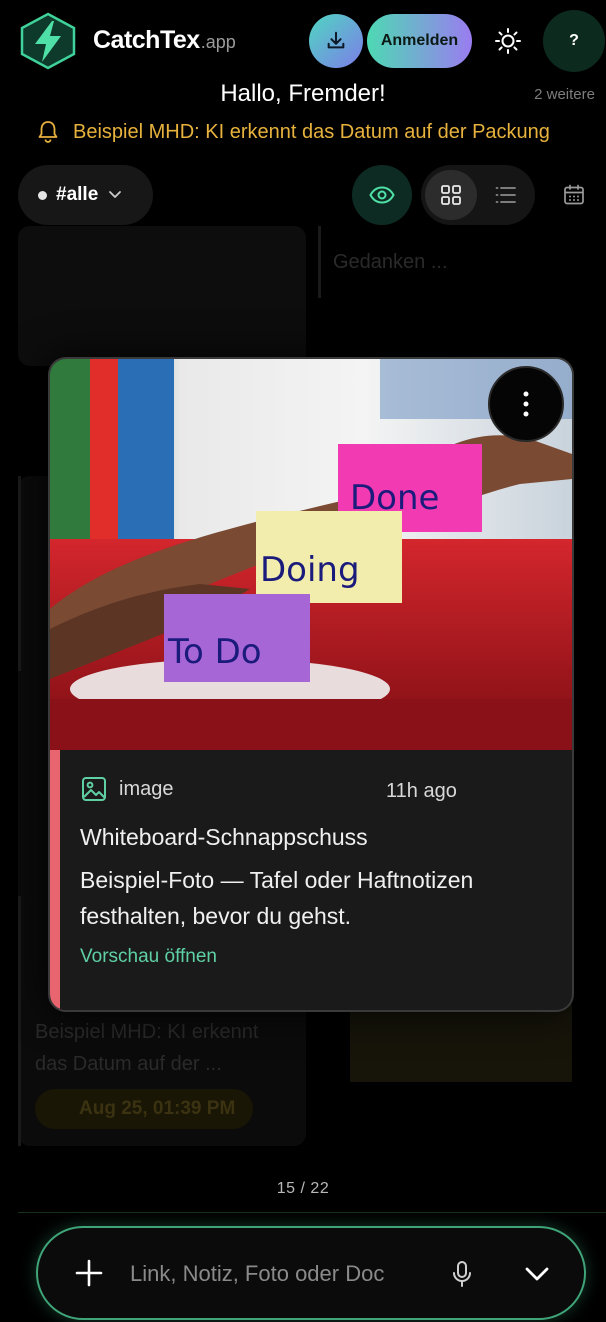 This screenshot has height=1322, width=606. I want to click on grid-view-button, so click(451, 195).